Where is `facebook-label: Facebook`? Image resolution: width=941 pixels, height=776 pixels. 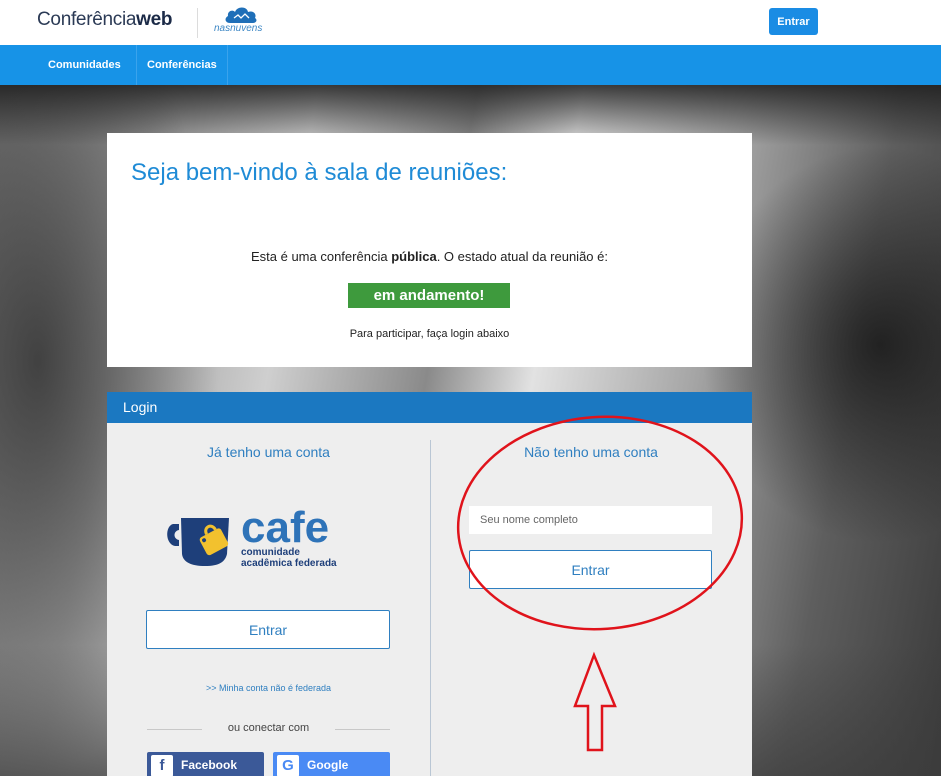 facebook-label: Facebook is located at coordinates (209, 765).